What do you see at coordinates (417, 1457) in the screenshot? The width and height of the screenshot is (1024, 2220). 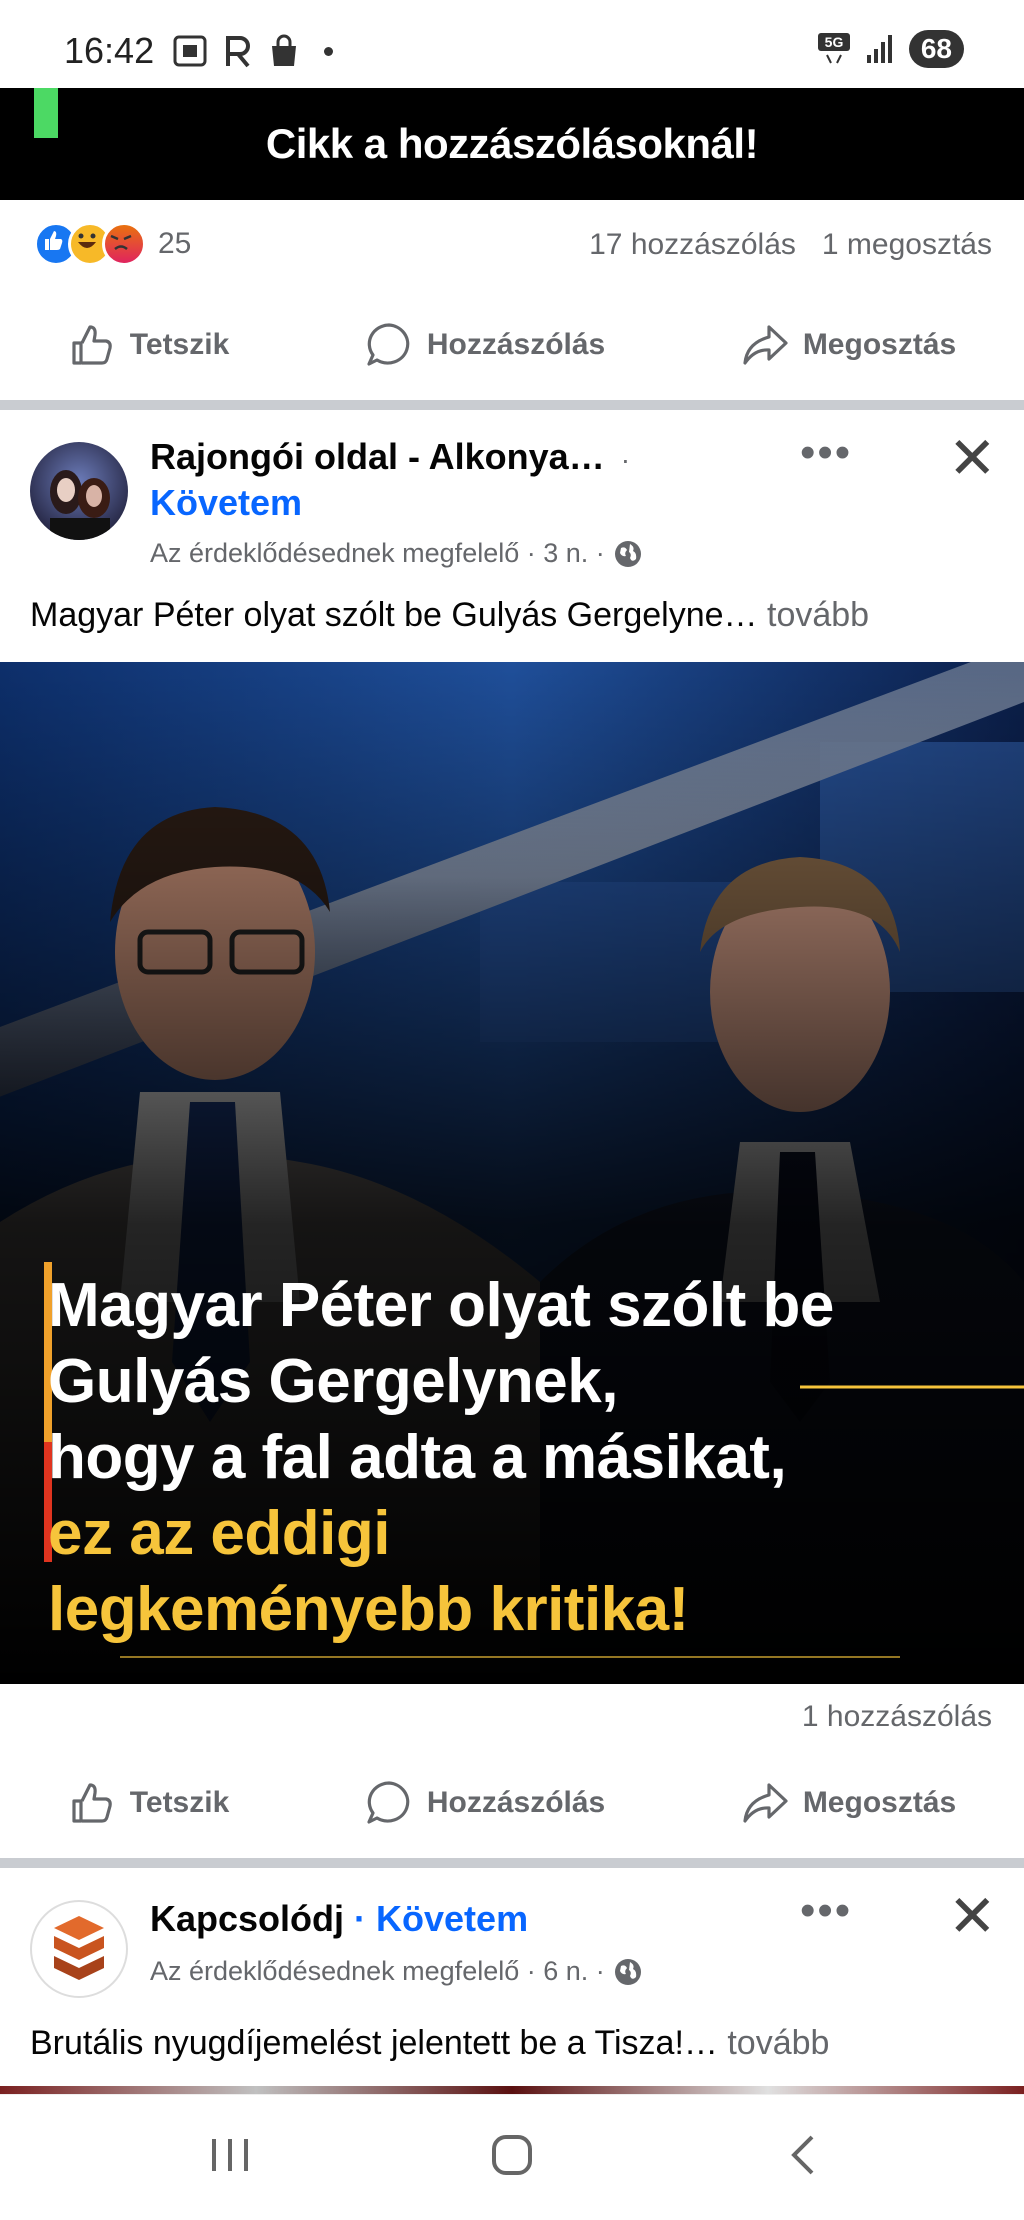 I see `caption-line-3: hogy a fal adta a másikat,` at bounding box center [417, 1457].